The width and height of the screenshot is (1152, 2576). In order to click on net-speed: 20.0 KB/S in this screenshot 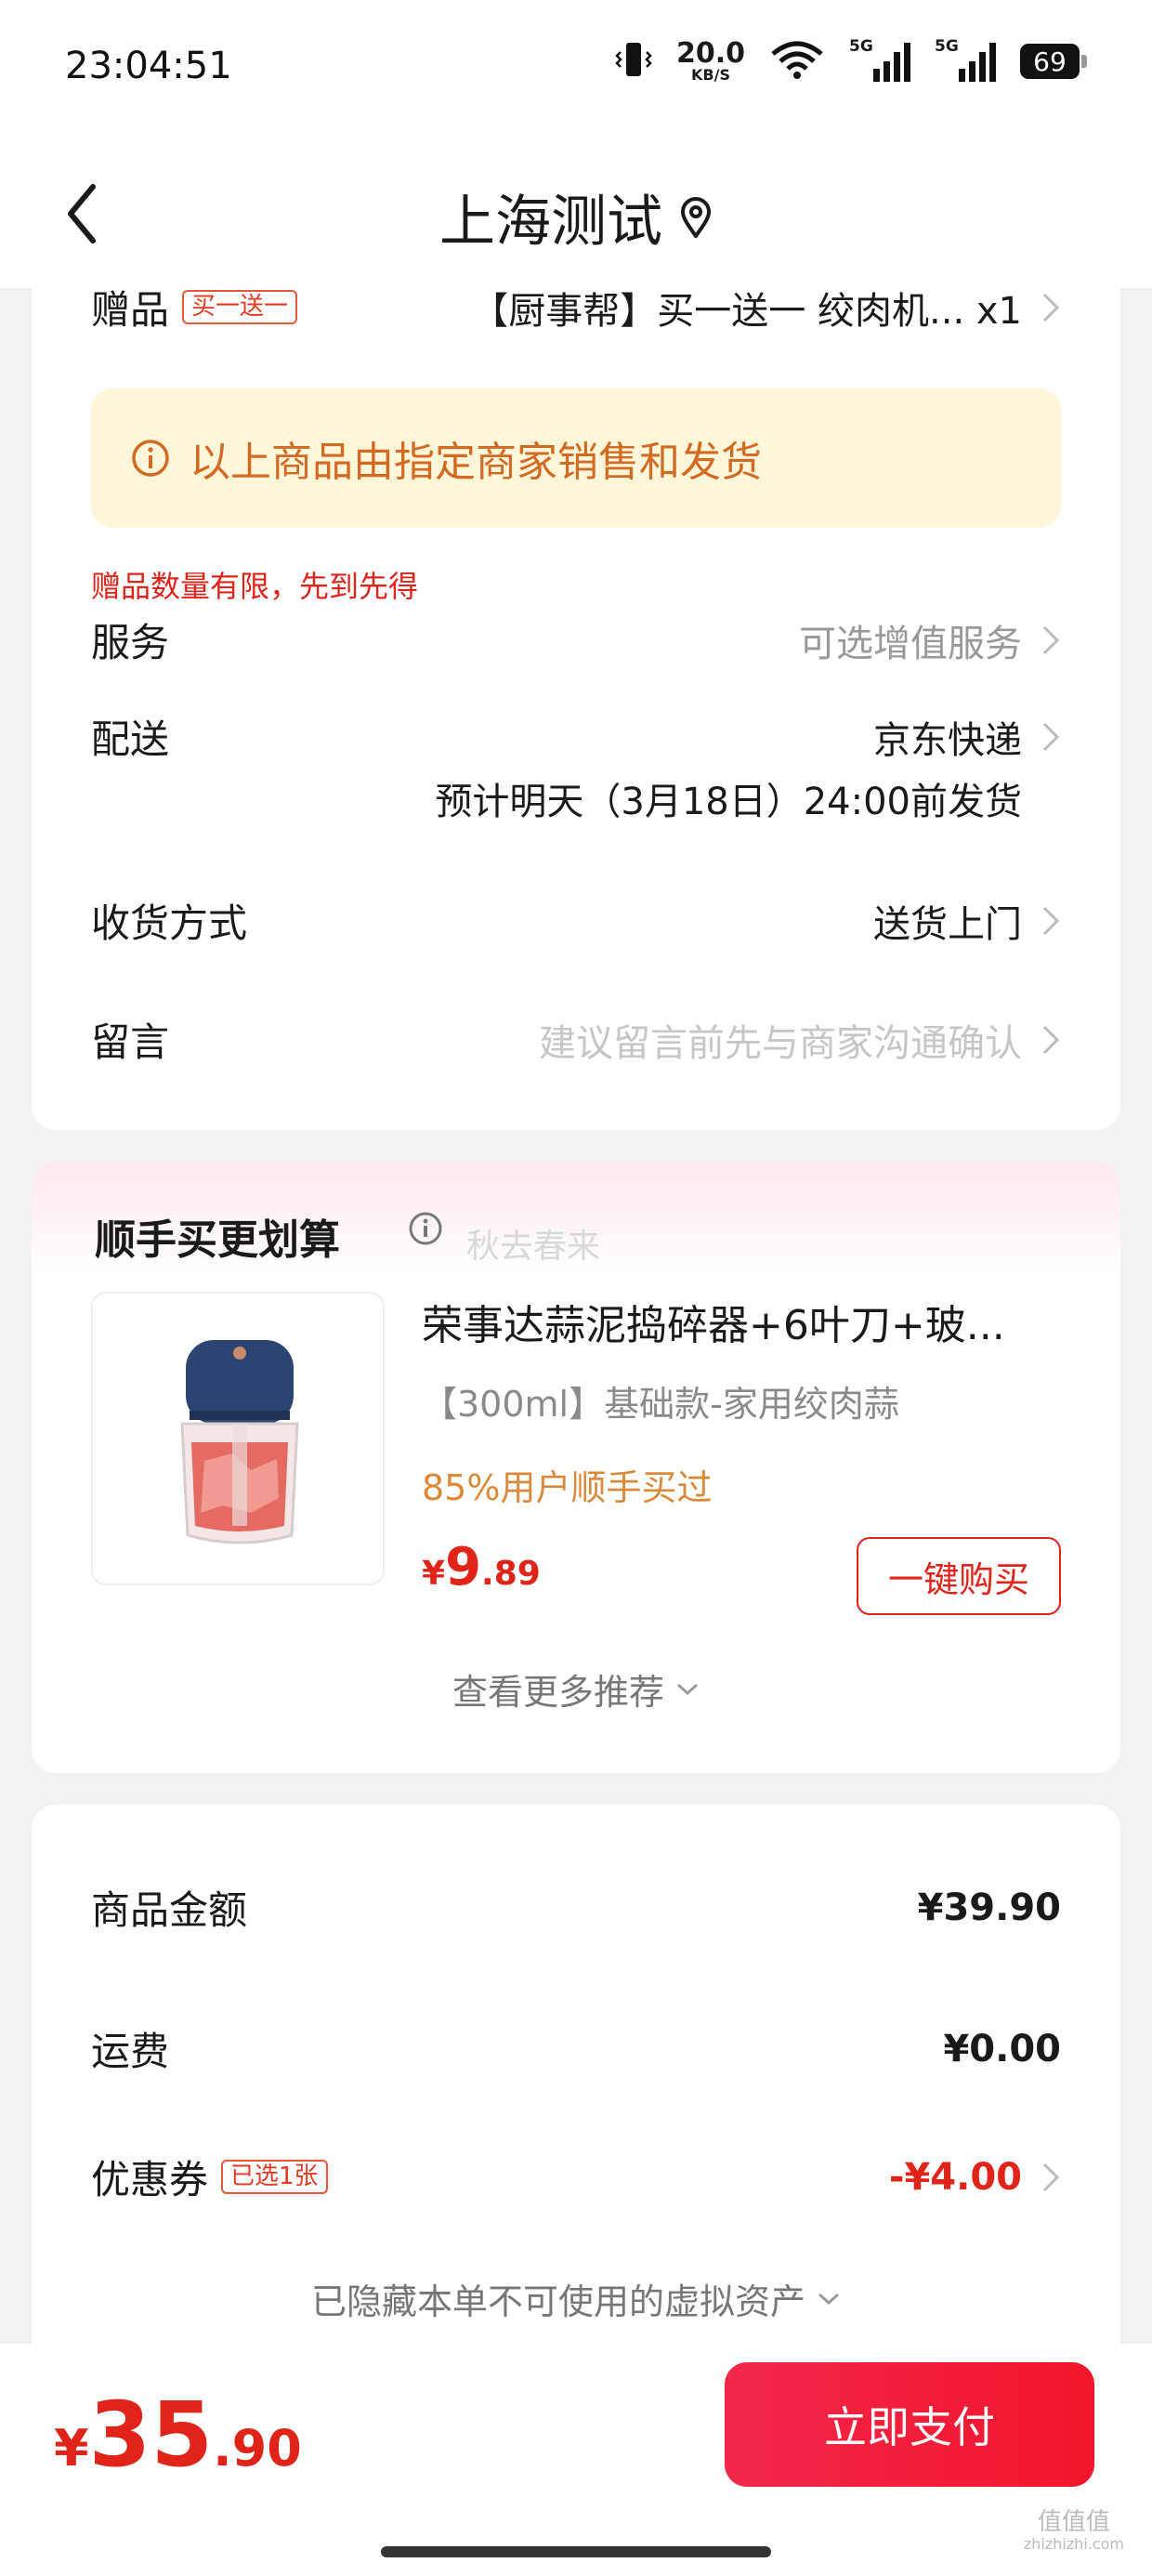, I will do `click(710, 61)`.